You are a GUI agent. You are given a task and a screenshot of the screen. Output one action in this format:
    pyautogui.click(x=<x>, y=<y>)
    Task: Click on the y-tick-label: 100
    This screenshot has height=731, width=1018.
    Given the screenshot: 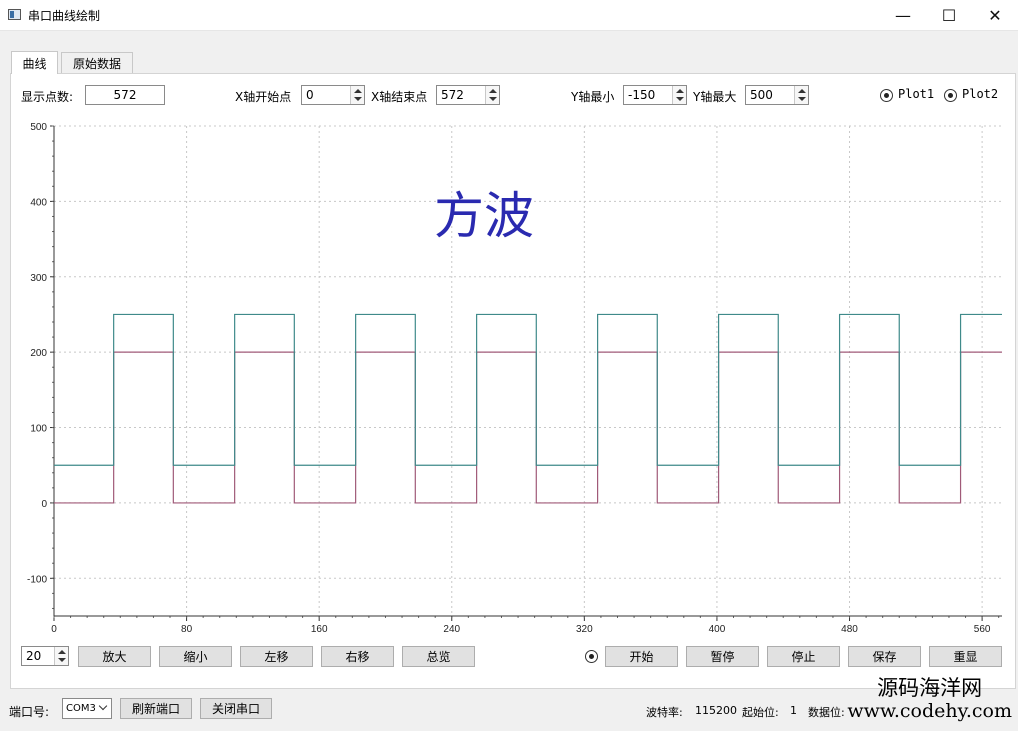 What is the action you would take?
    pyautogui.click(x=38, y=429)
    